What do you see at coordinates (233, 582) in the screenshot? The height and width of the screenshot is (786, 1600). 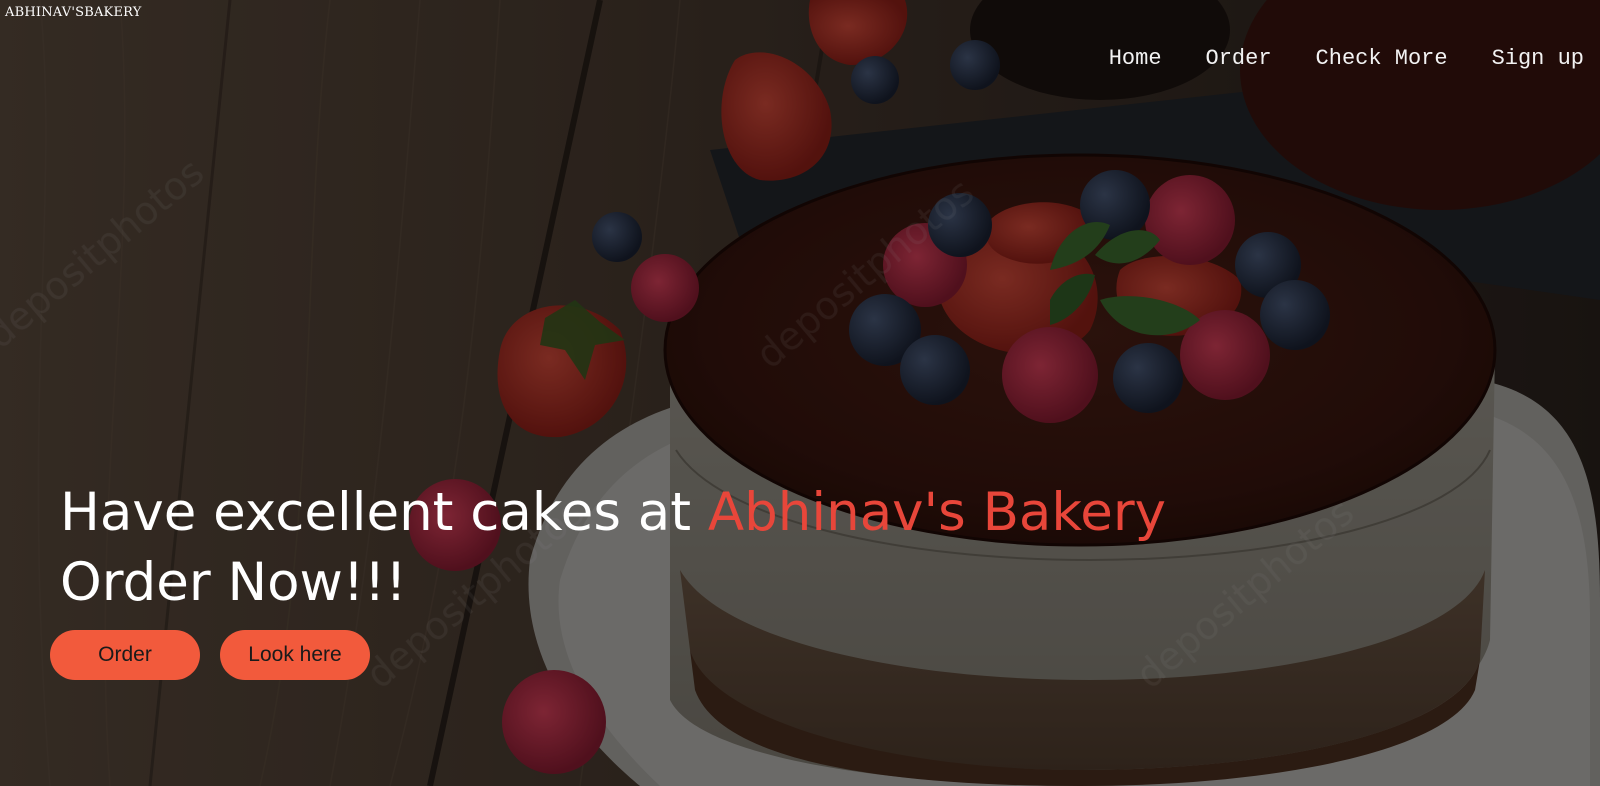 I see `headline-cta-text: Order Now!!!` at bounding box center [233, 582].